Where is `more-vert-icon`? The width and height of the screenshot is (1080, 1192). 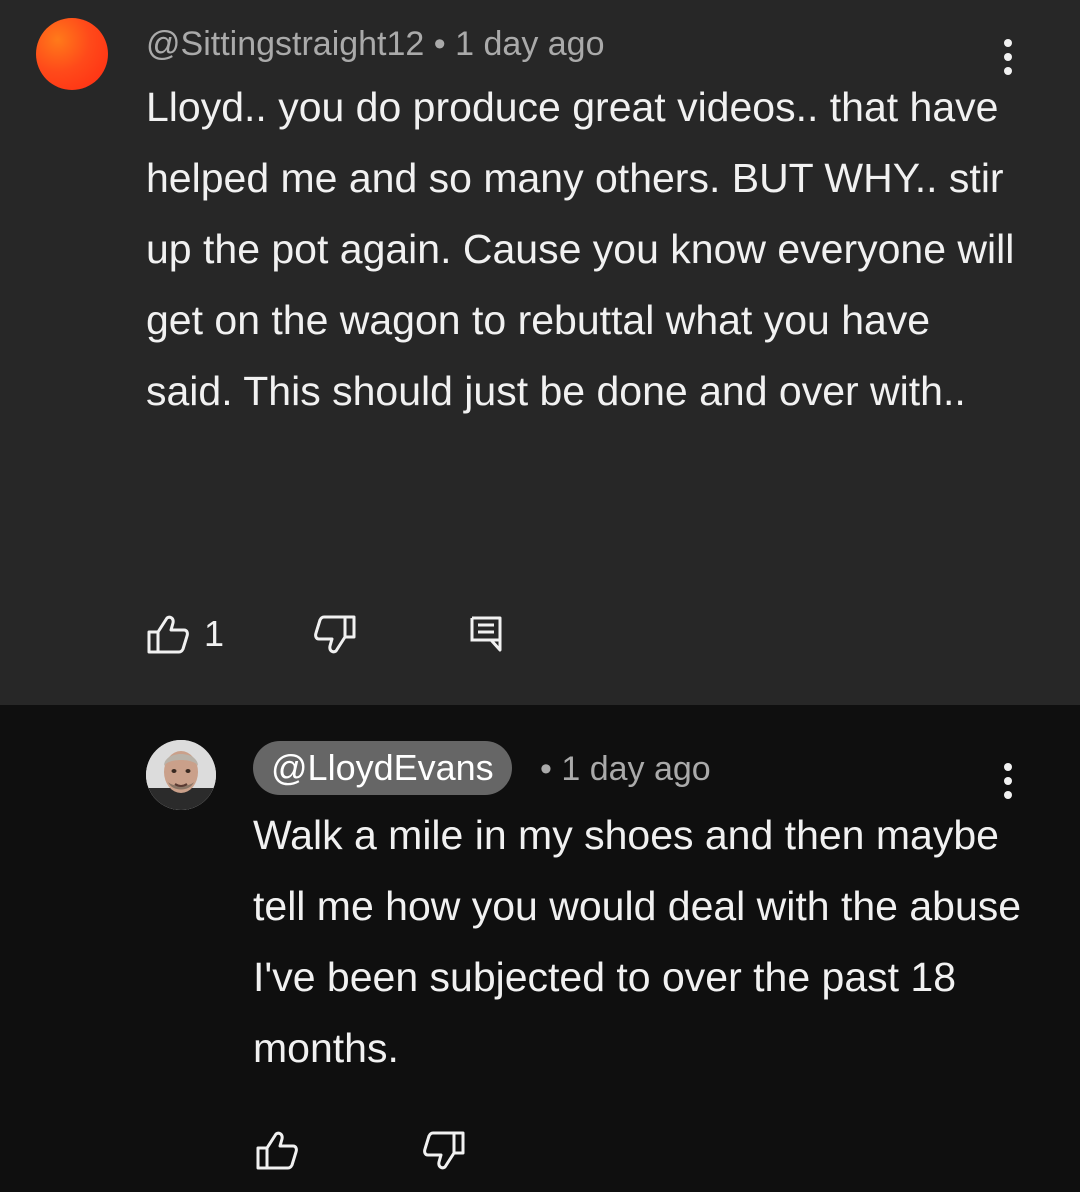
more-vert-icon is located at coordinates (1008, 781).